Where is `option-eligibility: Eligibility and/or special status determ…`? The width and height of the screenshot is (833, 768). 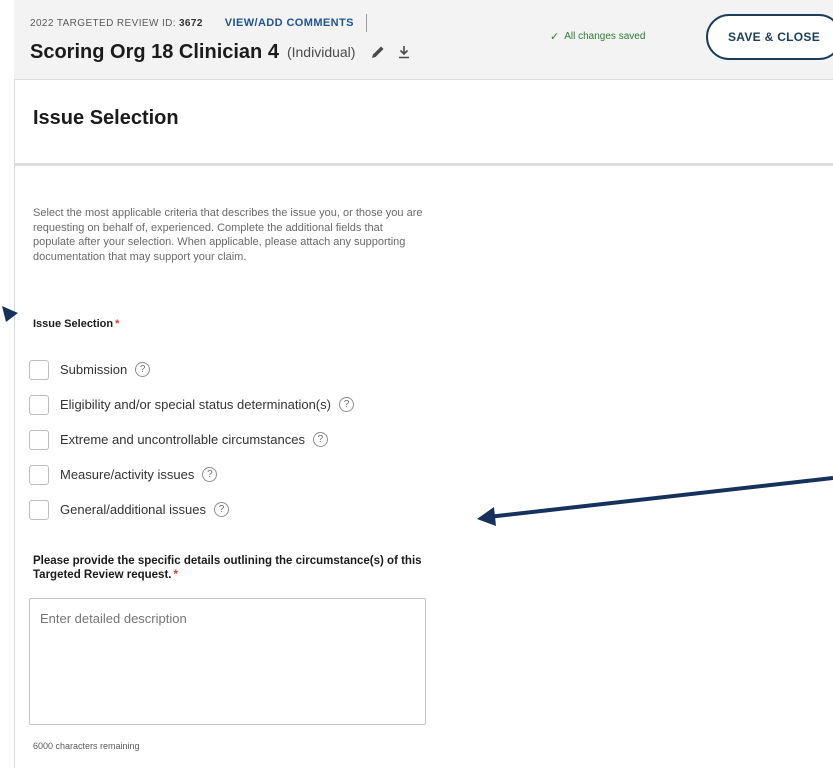
option-eligibility: Eligibility and/or special status determ… is located at coordinates (191, 404).